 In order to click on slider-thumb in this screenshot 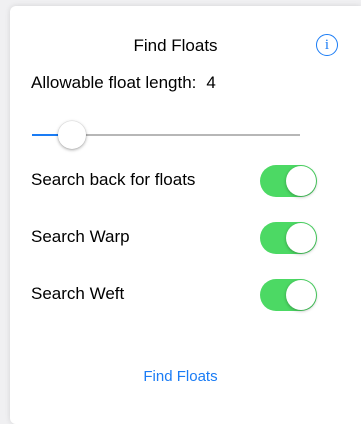, I will do `click(72, 135)`.